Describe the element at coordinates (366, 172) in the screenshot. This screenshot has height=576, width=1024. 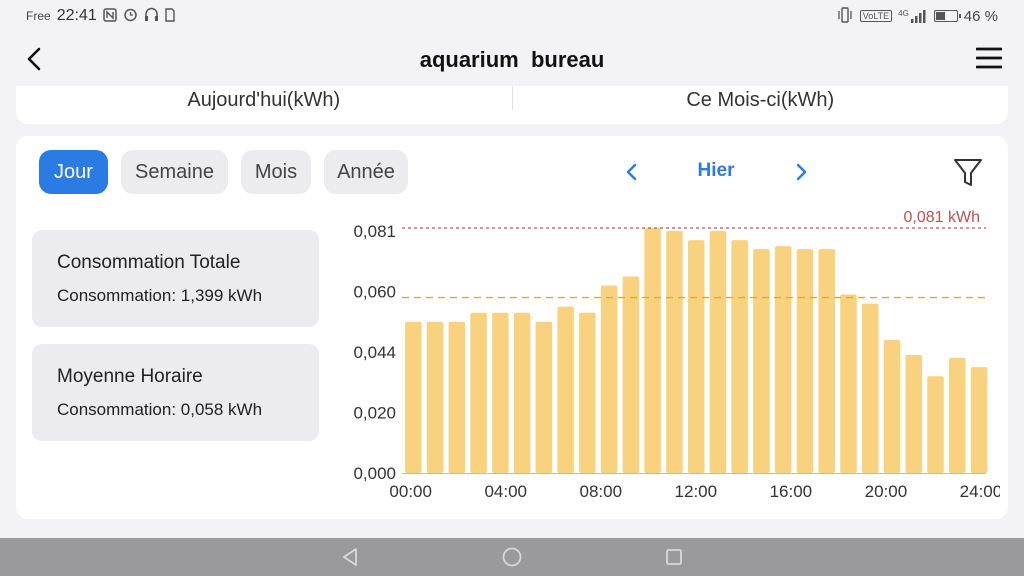
I see `tab-year: Année` at that location.